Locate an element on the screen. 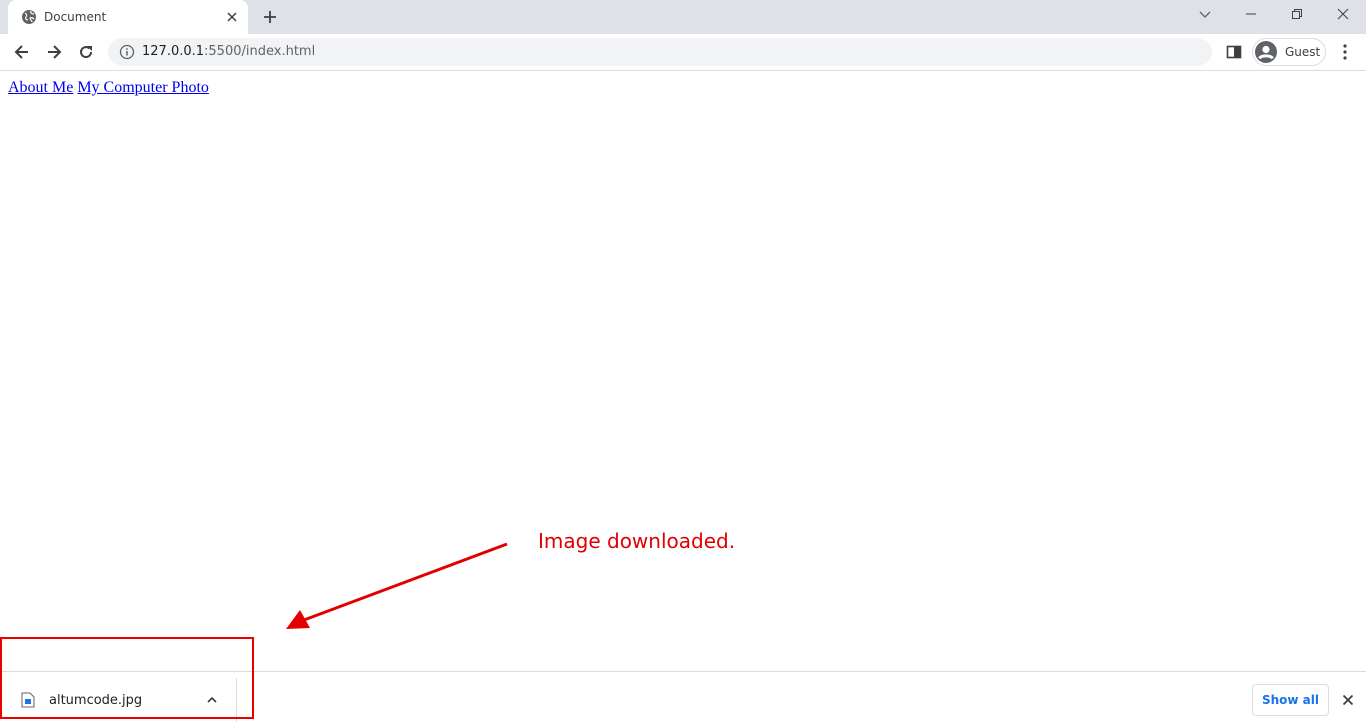 The width and height of the screenshot is (1366, 728). forward-icon is located at coordinates (54, 52).